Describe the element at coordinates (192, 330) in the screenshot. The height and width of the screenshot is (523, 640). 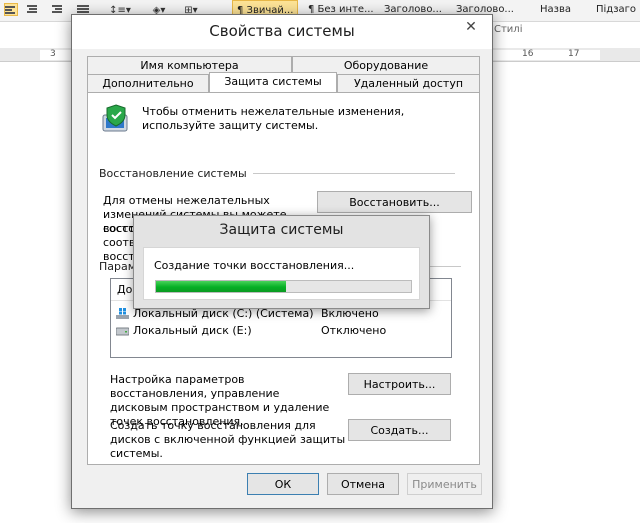
I see `drive-name: Локальный диск (E:)` at that location.